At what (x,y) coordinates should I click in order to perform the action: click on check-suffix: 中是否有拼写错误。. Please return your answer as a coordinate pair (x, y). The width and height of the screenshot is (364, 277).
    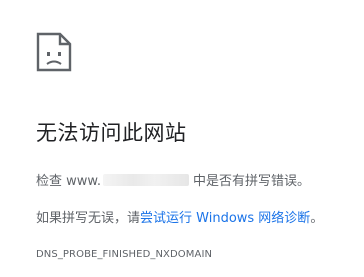
    Looking at the image, I should click on (251, 181).